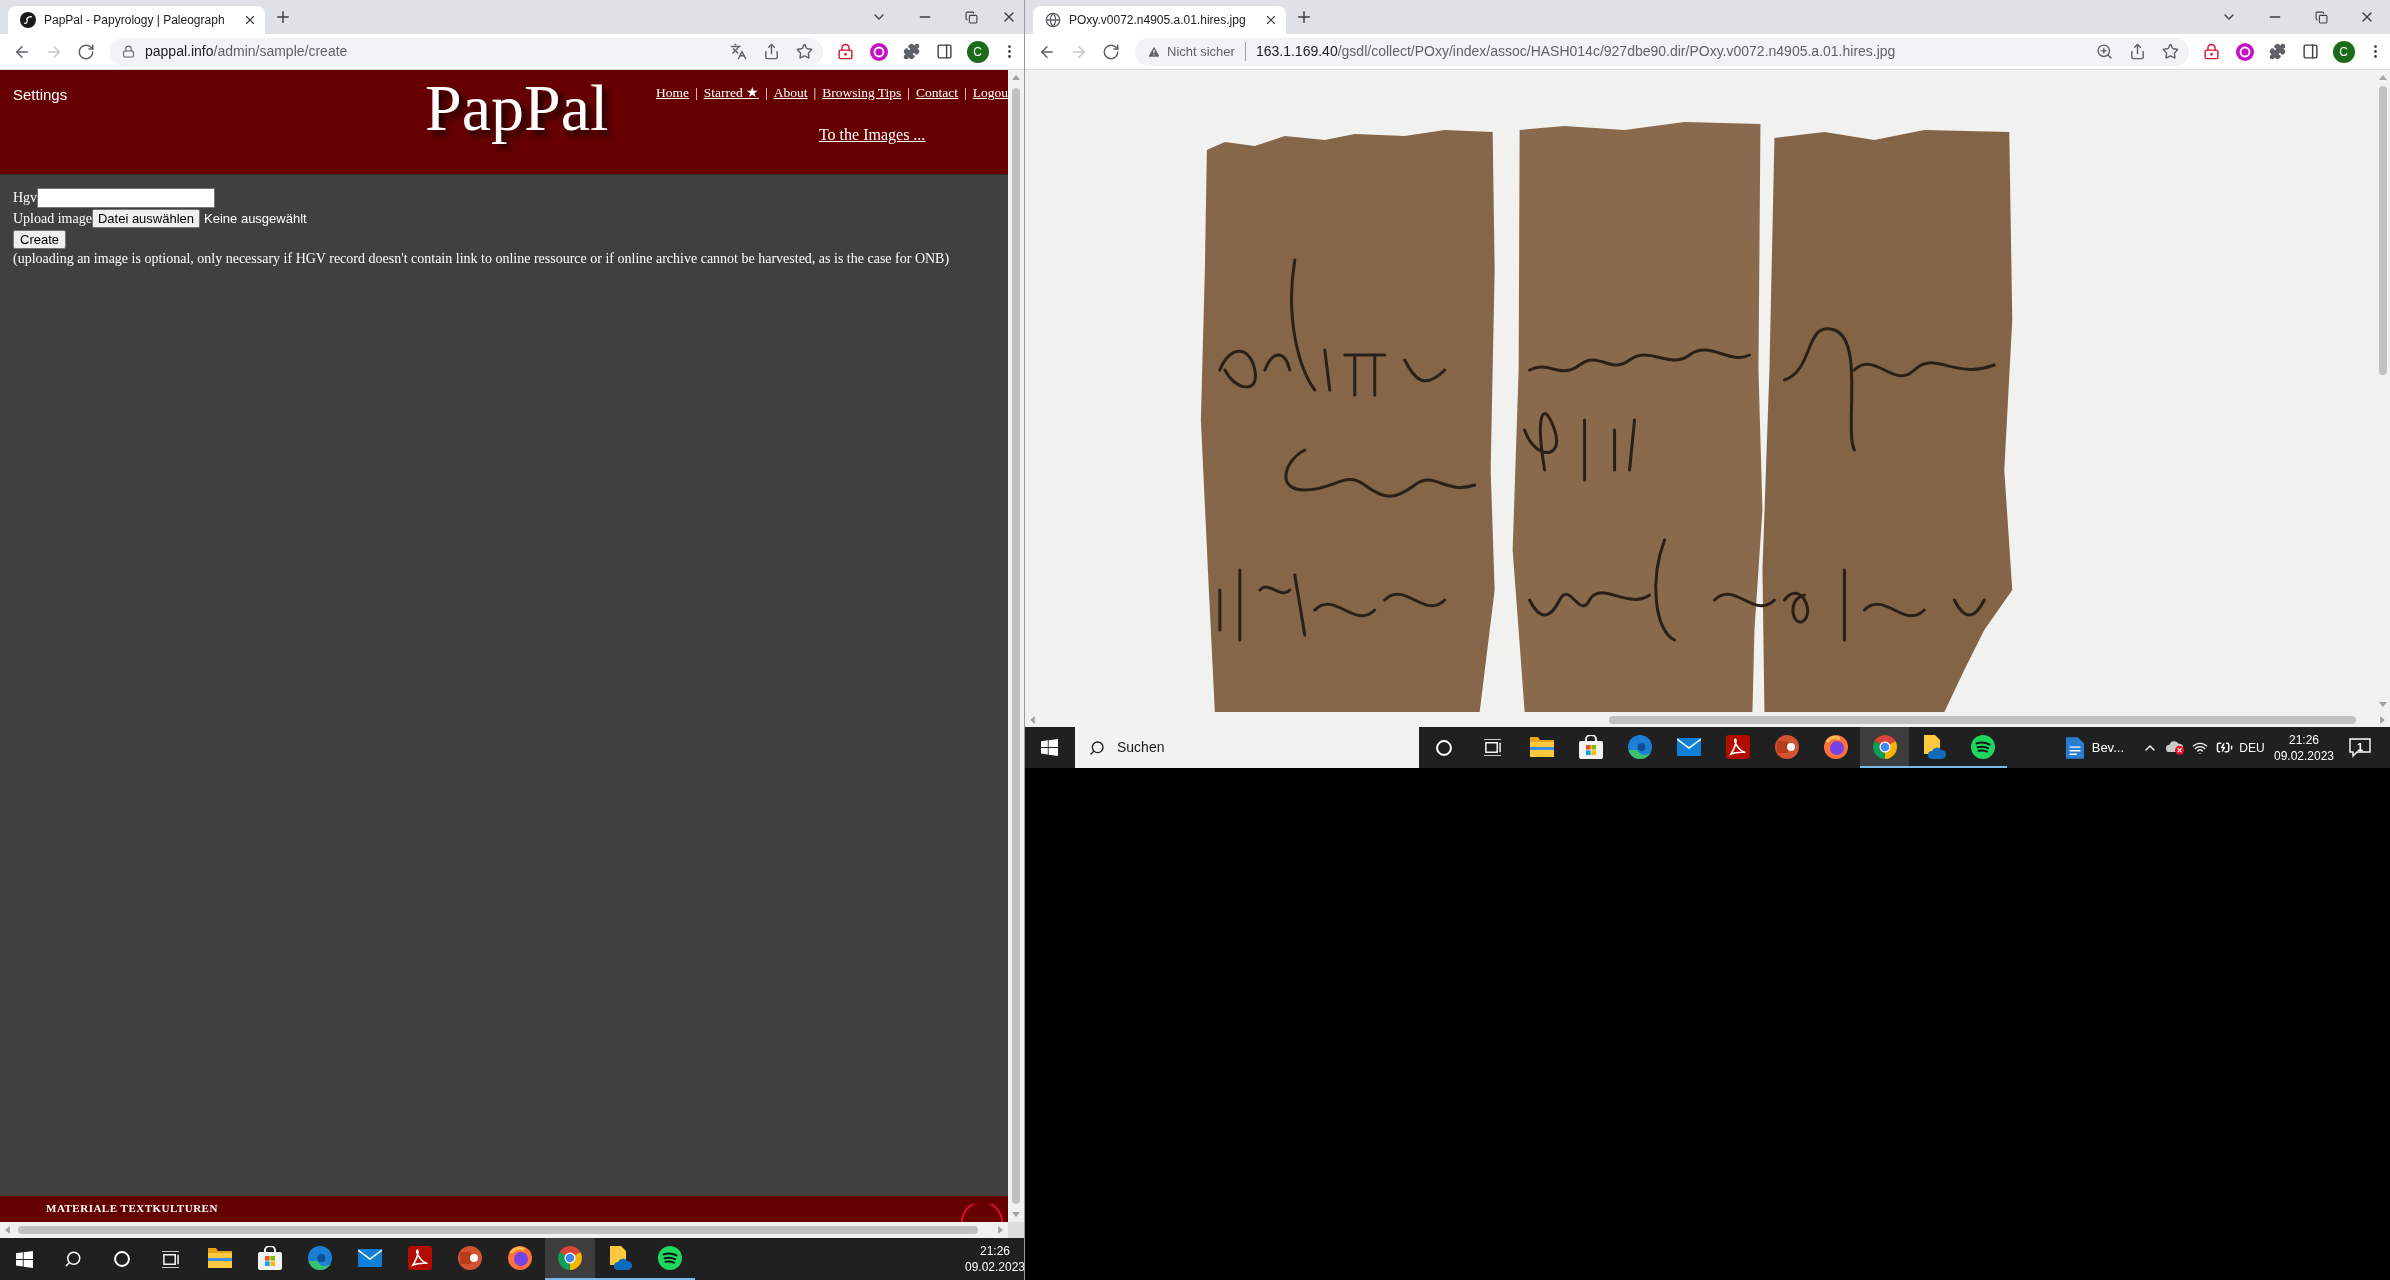 The width and height of the screenshot is (2390, 1280). What do you see at coordinates (136, 20) in the screenshot?
I see `browser-tab: PapPal - Papyrology | Paleograph` at bounding box center [136, 20].